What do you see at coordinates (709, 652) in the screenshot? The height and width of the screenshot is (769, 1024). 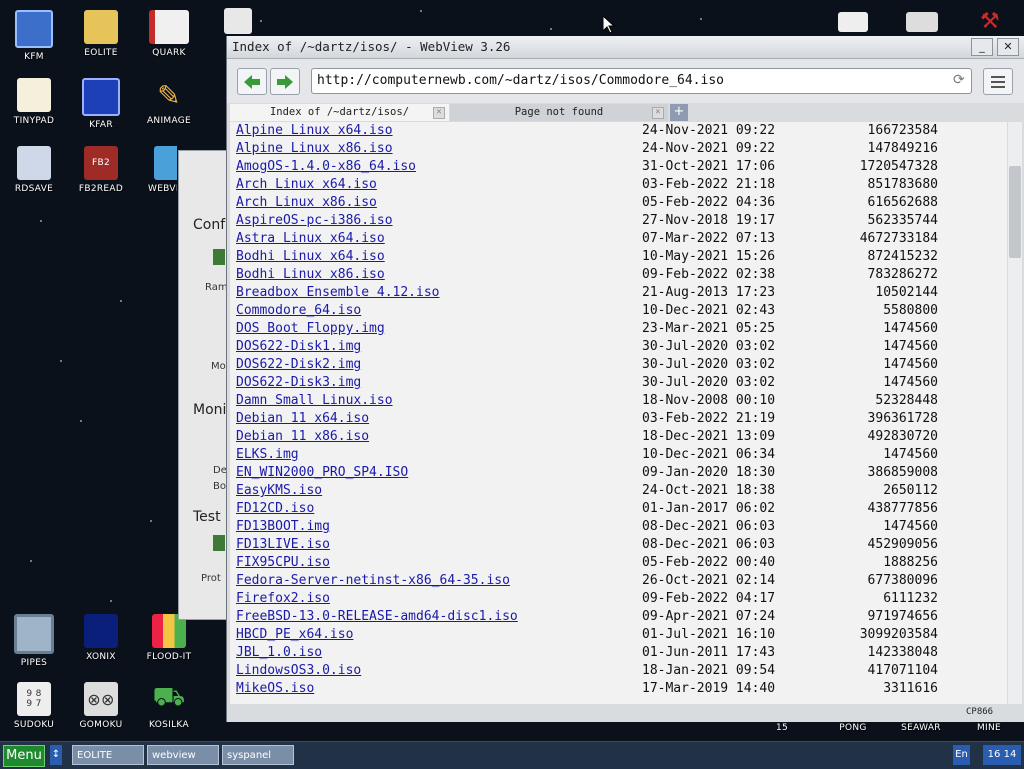 I see `file-date: 01-Jun-2011 17:43` at bounding box center [709, 652].